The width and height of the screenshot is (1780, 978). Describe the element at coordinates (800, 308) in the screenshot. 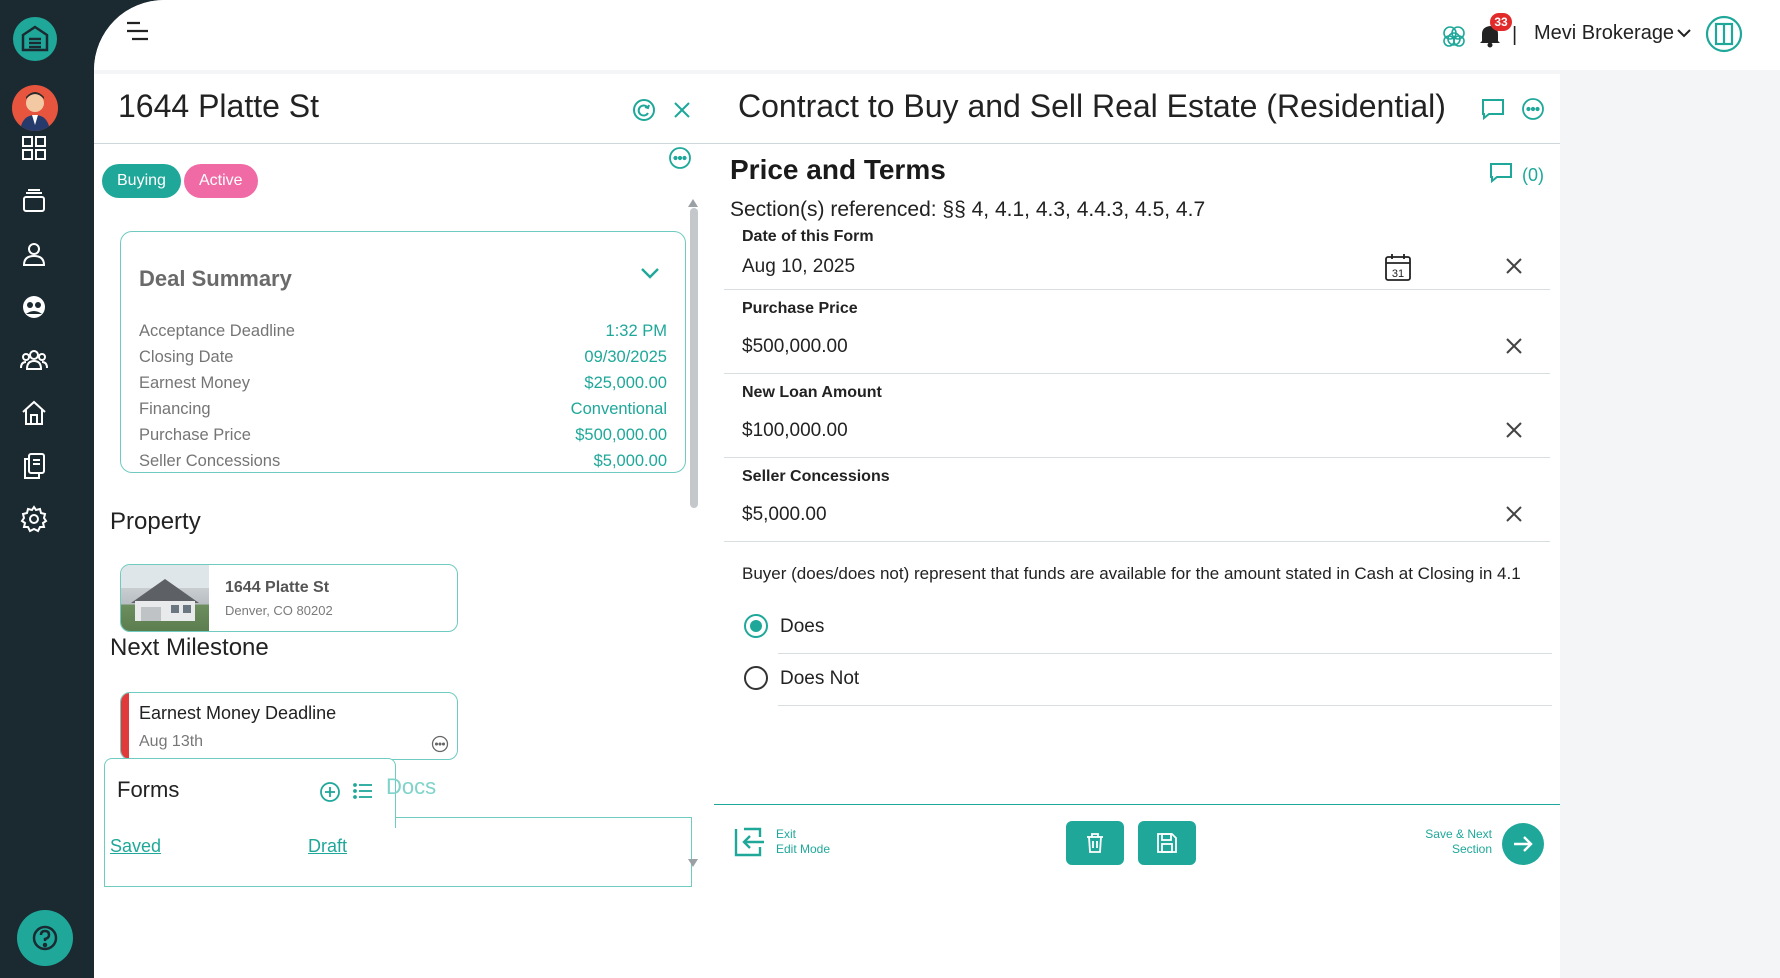

I see `purchase-price-label: Purchase Price` at that location.